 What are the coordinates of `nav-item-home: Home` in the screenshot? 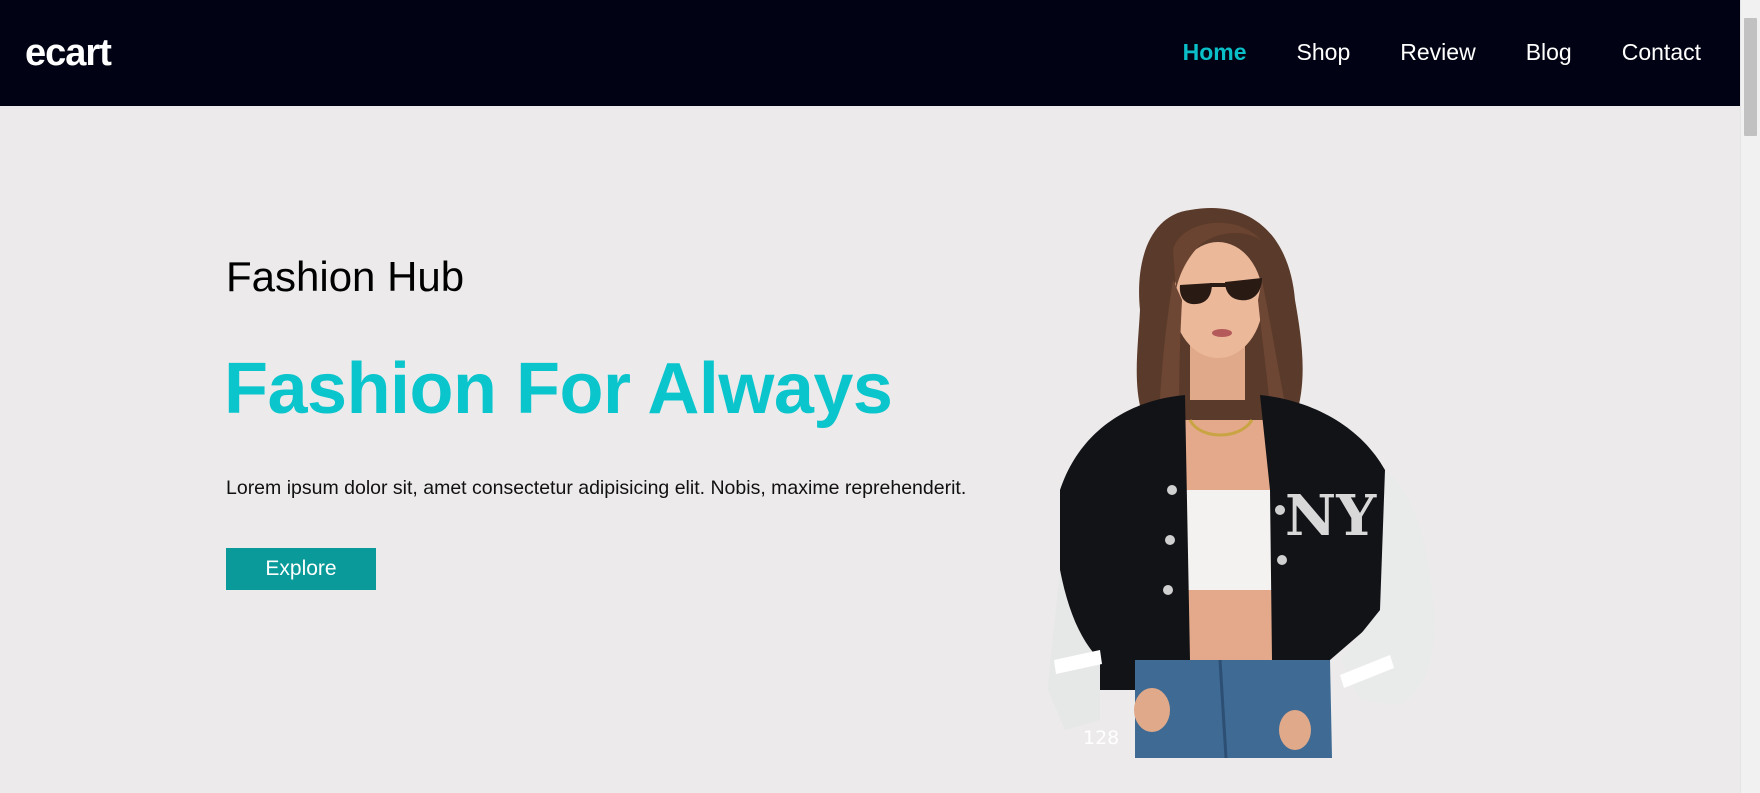 It's located at (1215, 52).